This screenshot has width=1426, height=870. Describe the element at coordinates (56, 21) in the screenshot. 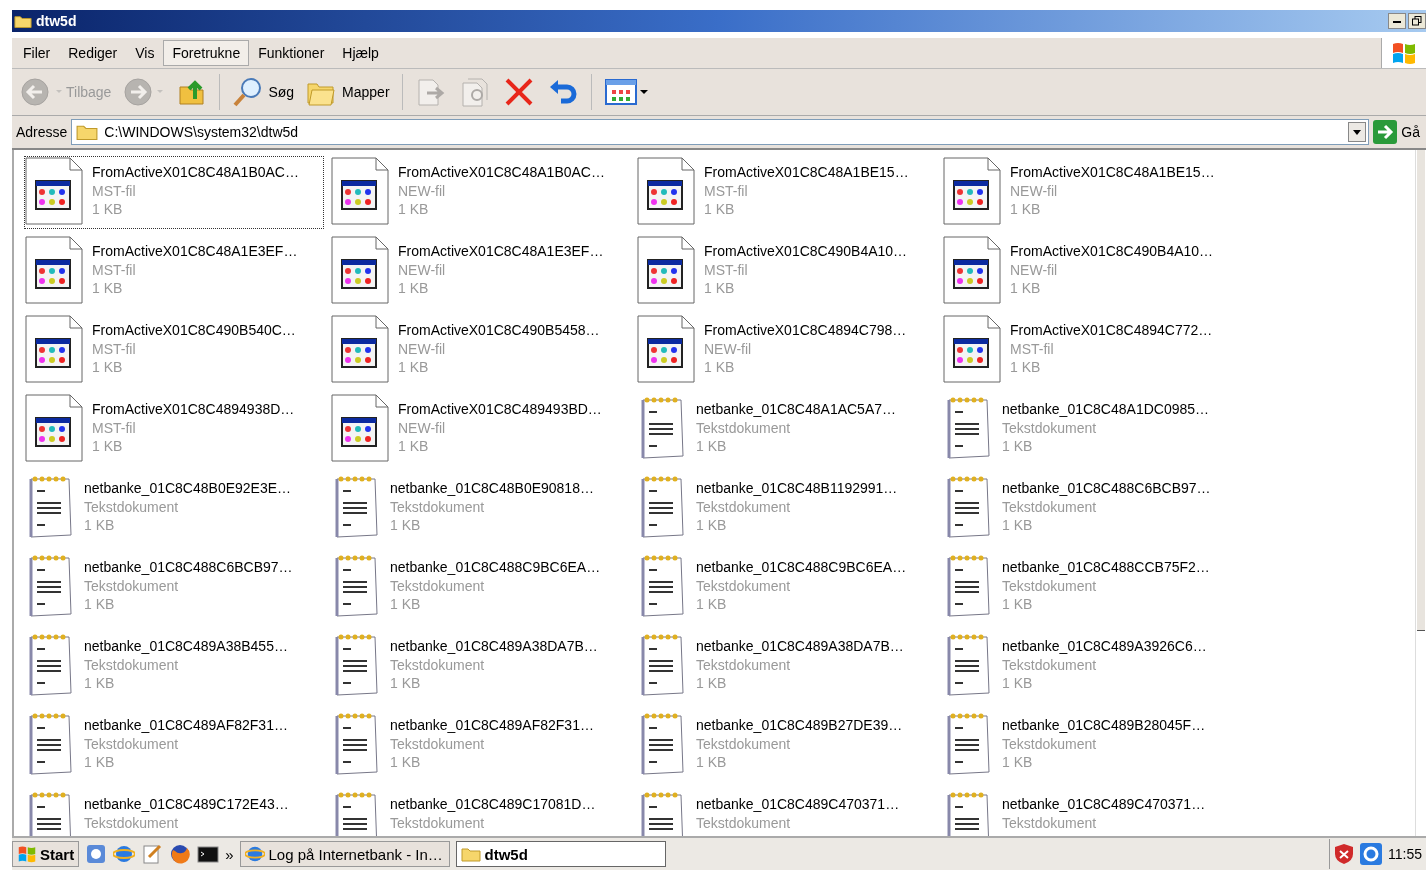

I see `window-title: dtw5d` at that location.